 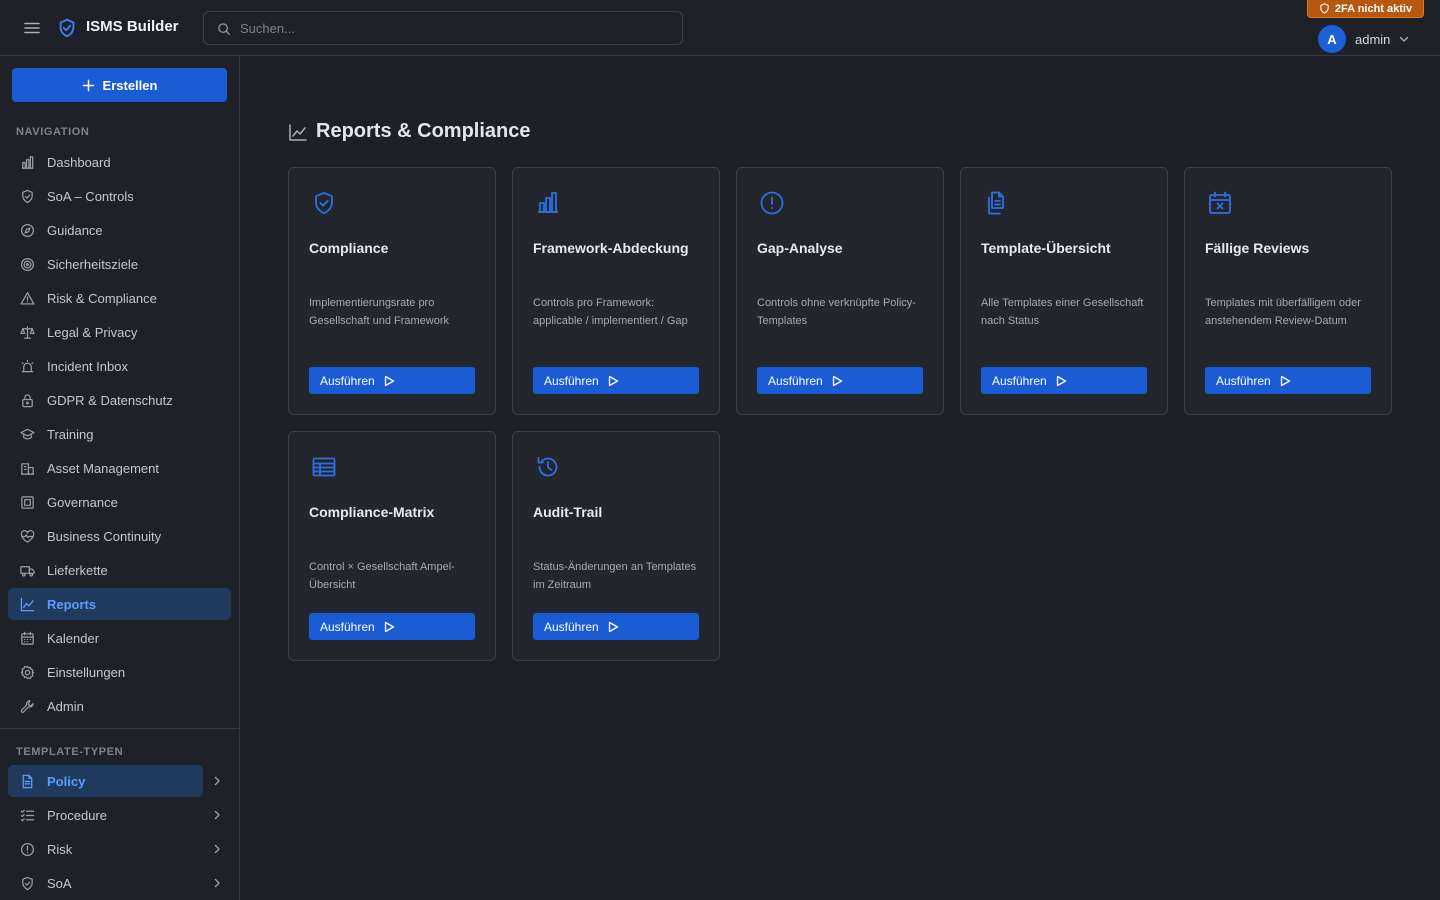 What do you see at coordinates (119, 570) in the screenshot?
I see `sidebar-item-lieferkette: Lieferkette` at bounding box center [119, 570].